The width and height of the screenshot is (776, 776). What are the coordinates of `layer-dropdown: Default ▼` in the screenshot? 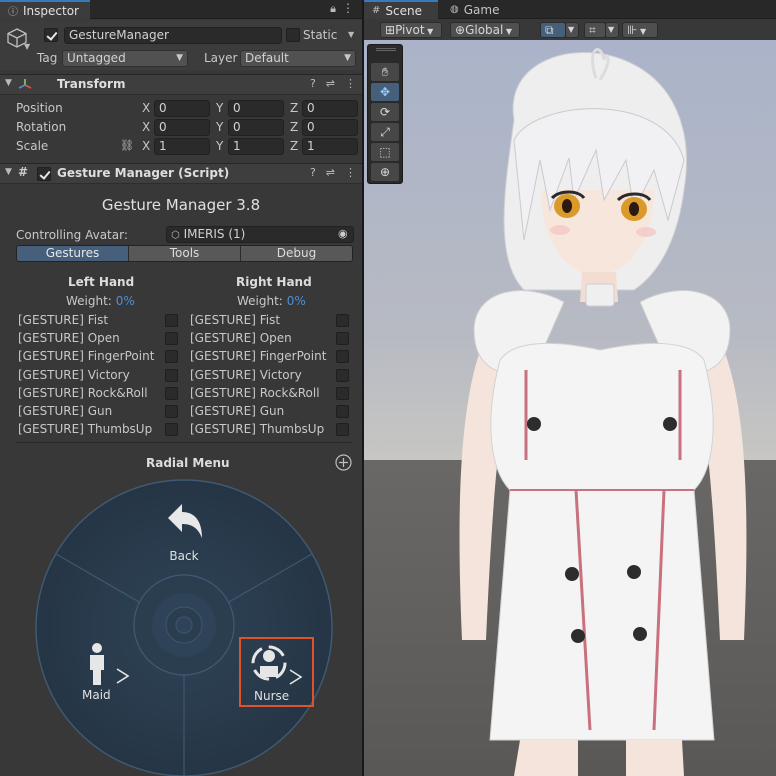 It's located at (298, 58).